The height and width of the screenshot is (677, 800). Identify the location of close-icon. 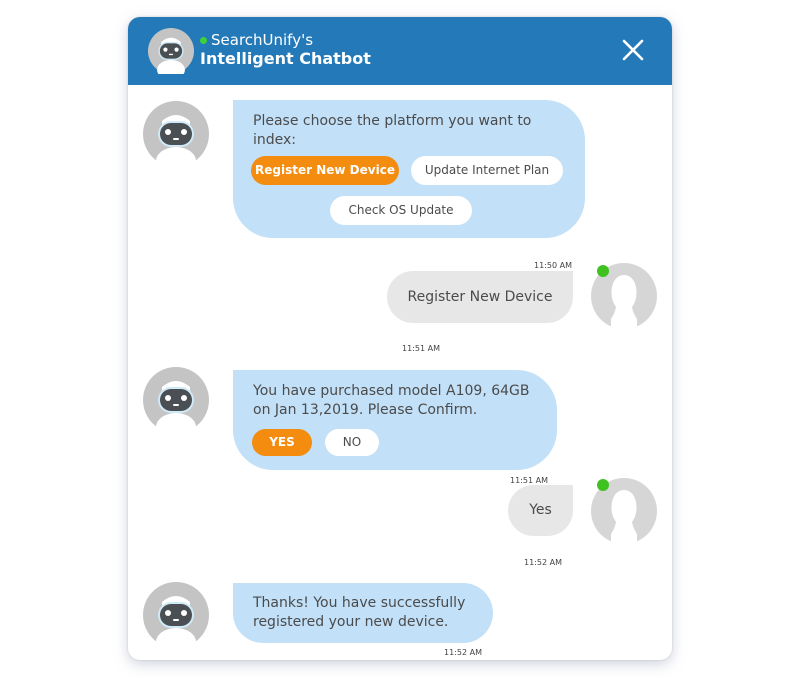
(633, 50).